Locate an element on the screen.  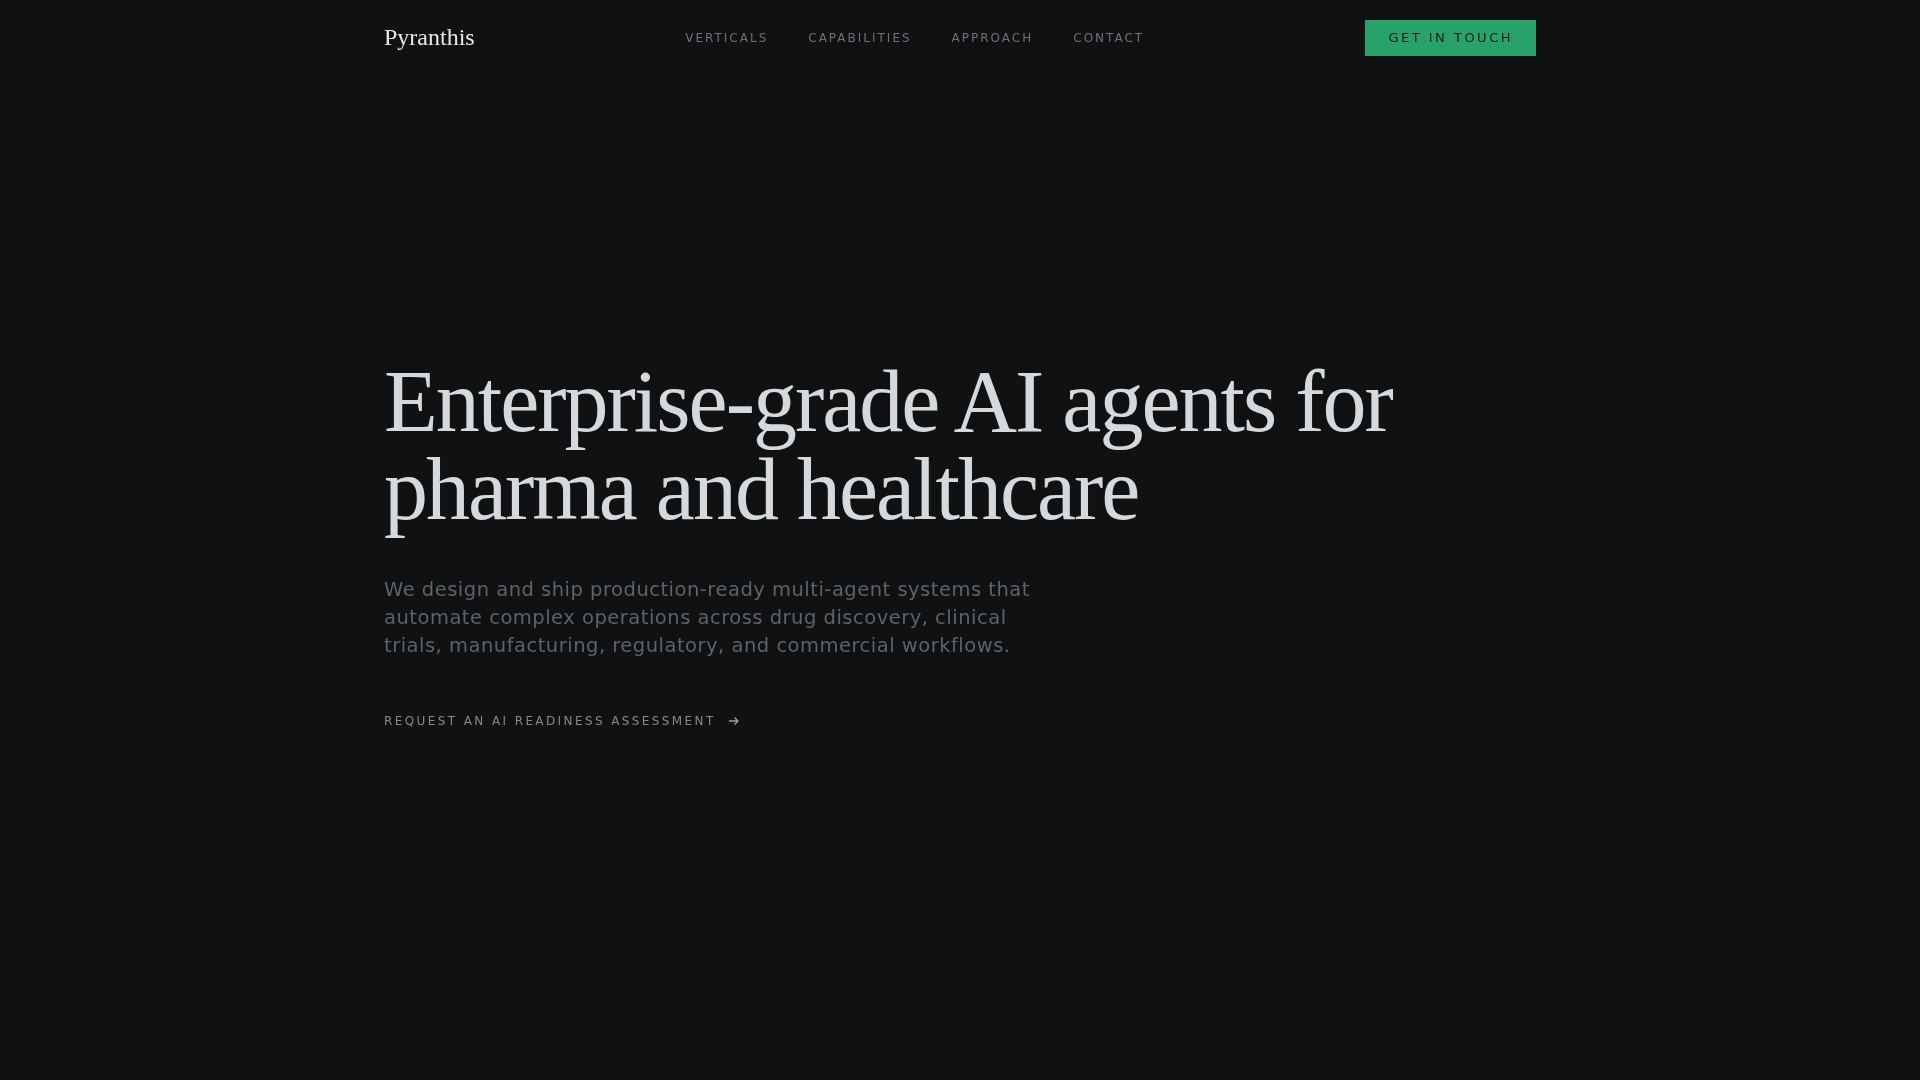
nav-link: VERTICALS is located at coordinates (727, 37).